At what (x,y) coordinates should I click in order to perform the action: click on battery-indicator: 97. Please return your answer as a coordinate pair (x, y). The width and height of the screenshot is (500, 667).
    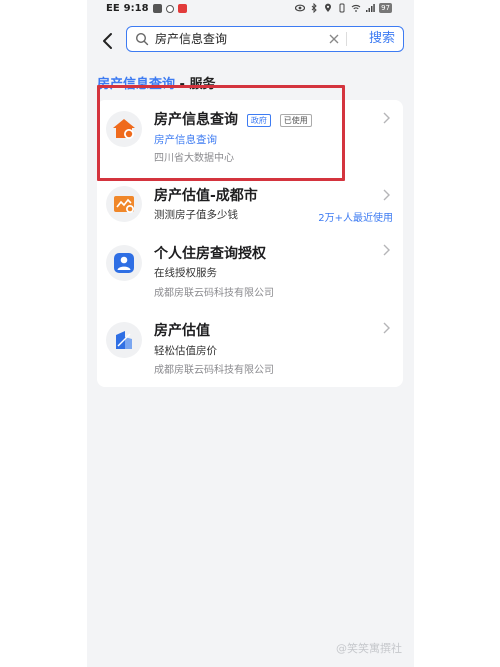
    Looking at the image, I should click on (385, 8).